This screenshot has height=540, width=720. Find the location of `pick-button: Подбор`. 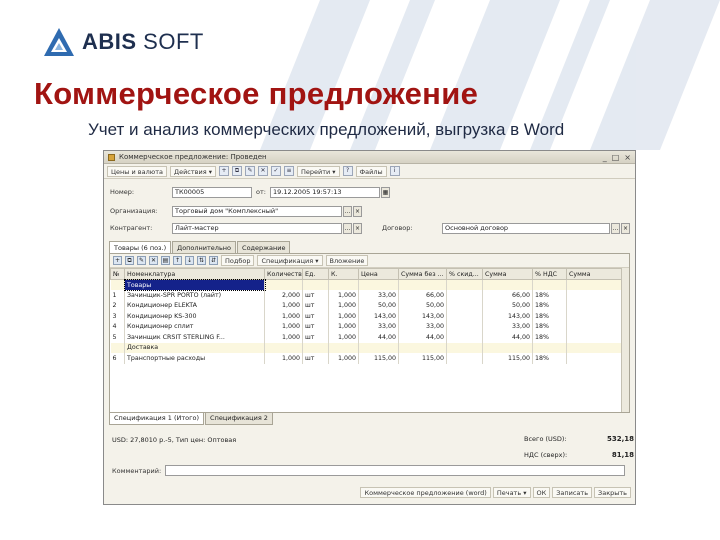

pick-button: Подбор is located at coordinates (238, 260).